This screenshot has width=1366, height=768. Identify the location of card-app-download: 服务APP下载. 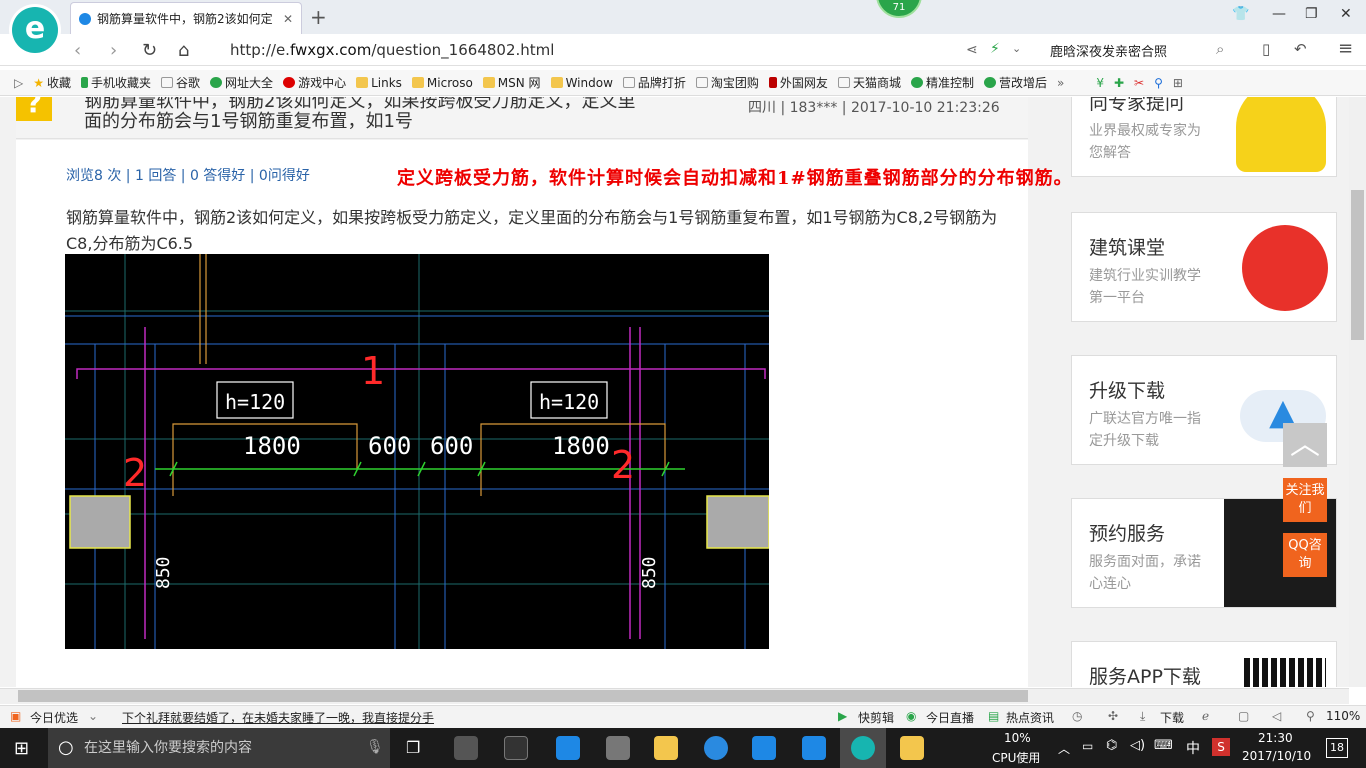
(1204, 664).